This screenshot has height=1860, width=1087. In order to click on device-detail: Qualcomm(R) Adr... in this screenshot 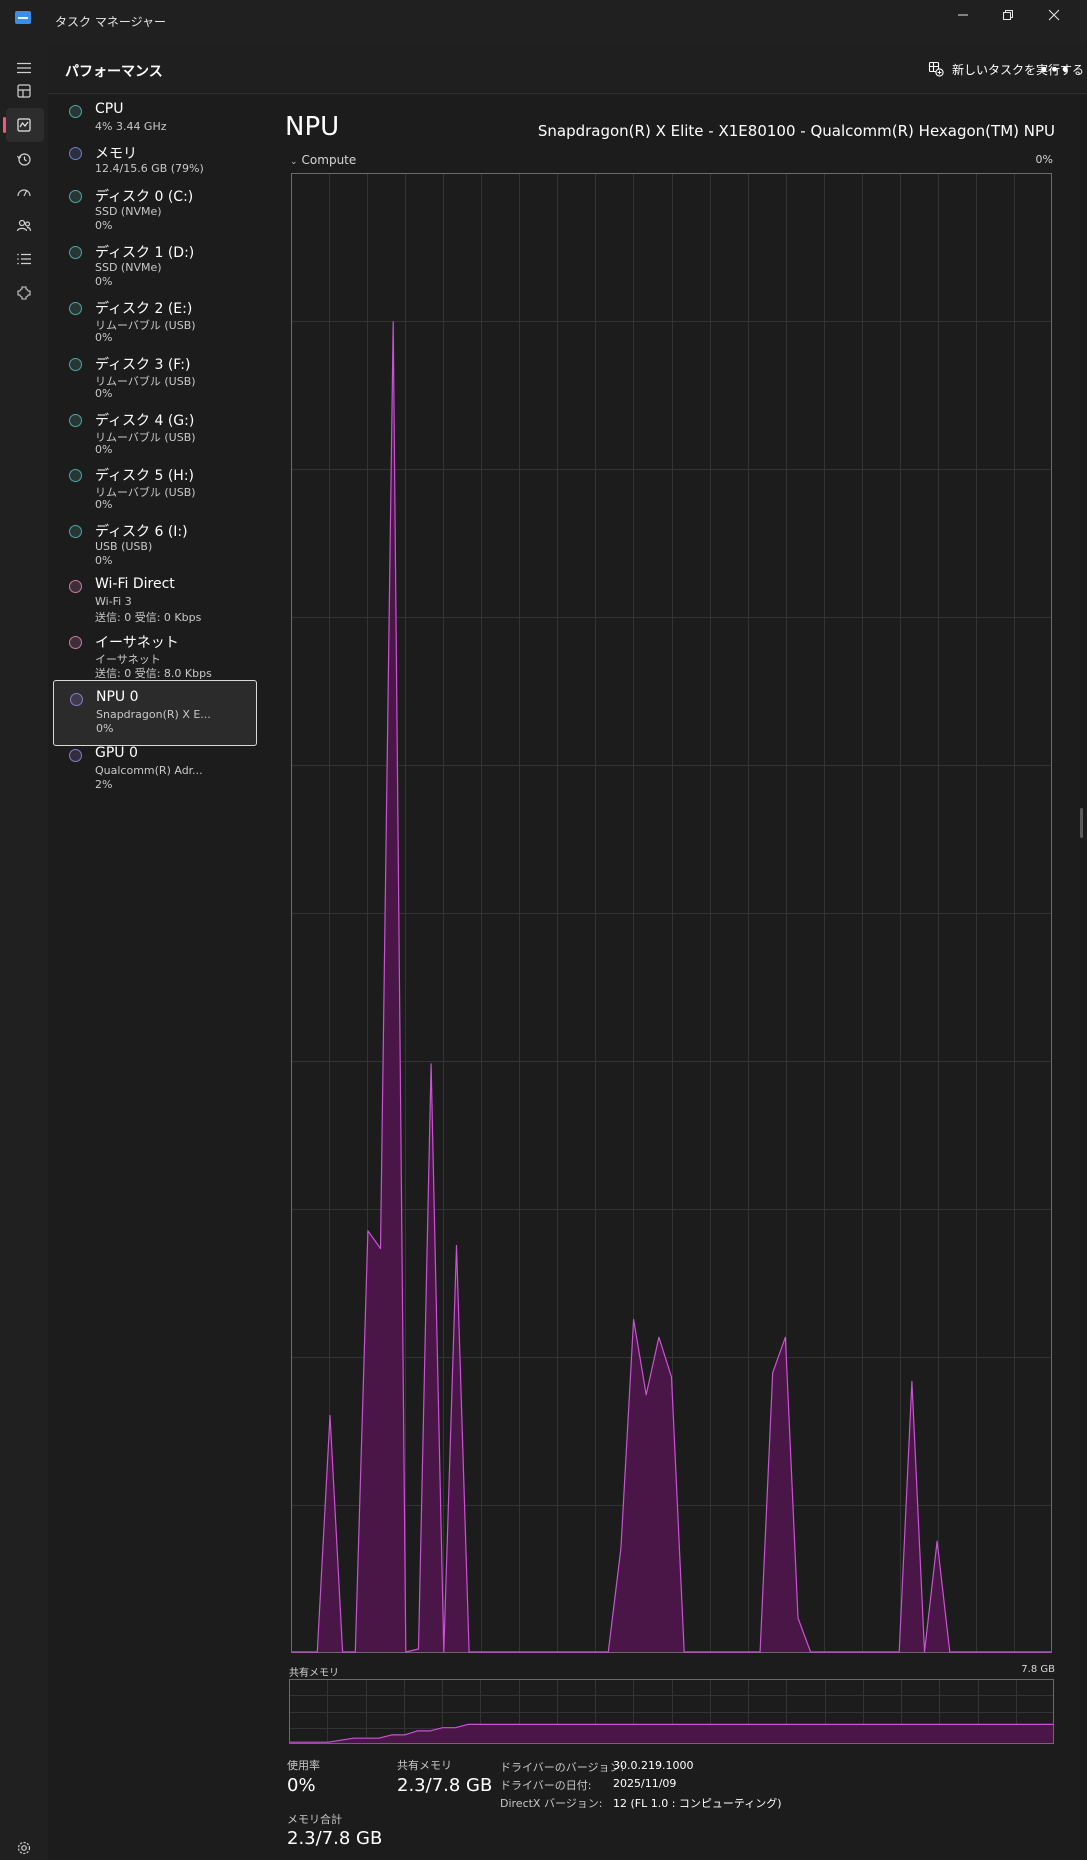, I will do `click(149, 770)`.